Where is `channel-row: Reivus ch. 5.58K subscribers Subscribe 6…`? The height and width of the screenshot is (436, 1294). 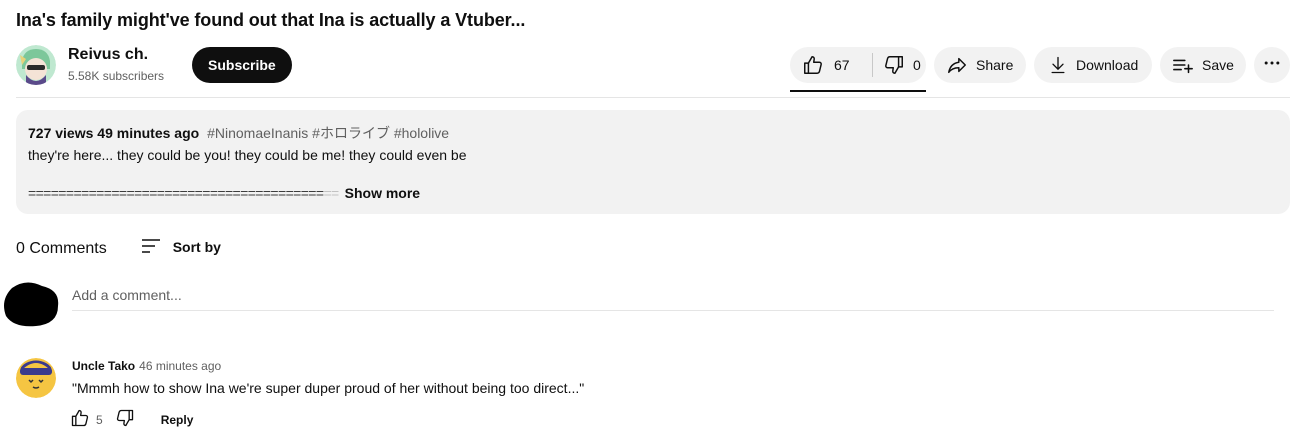
channel-row: Reivus ch. 5.58K subscribers Subscribe 6… is located at coordinates (653, 68).